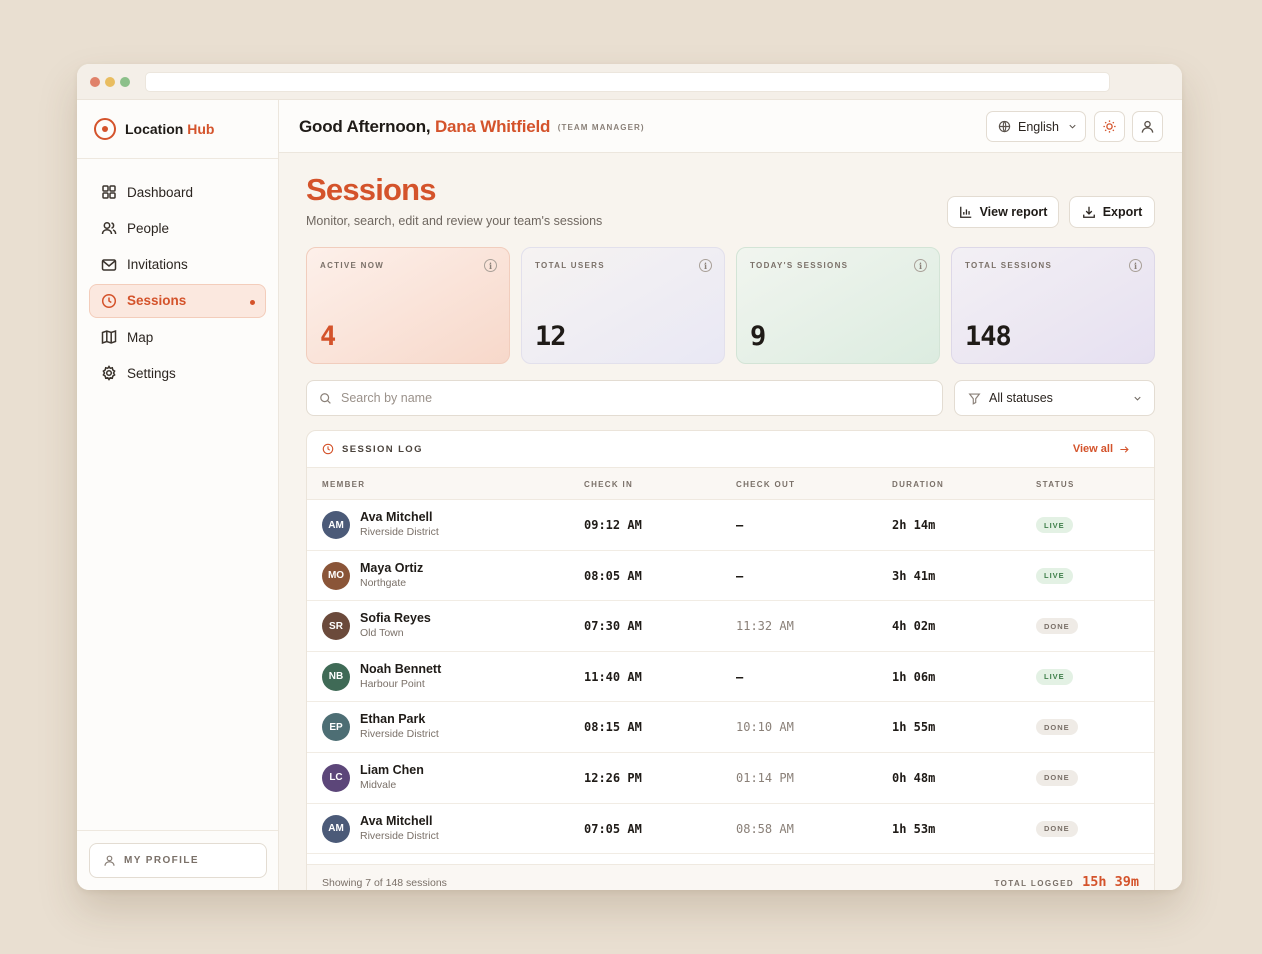 This screenshot has height=954, width=1262. What do you see at coordinates (613, 676) in the screenshot?
I see `check-in-time: 11:40 AM` at bounding box center [613, 676].